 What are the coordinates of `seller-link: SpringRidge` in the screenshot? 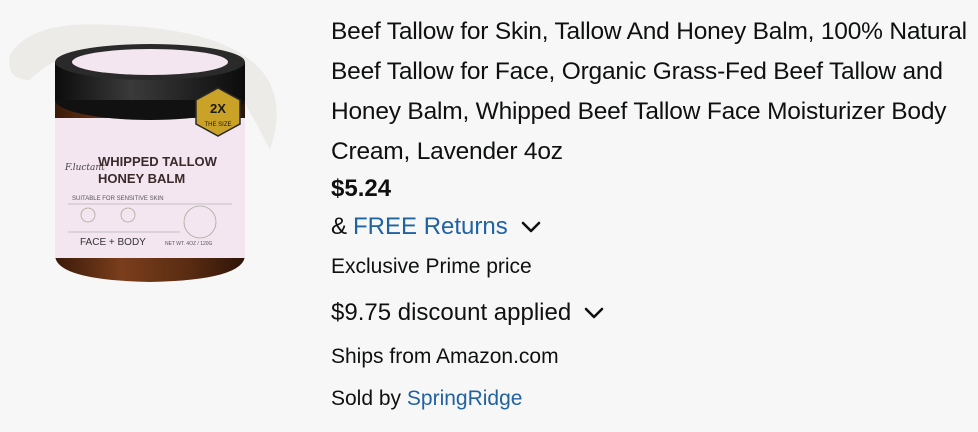 It's located at (465, 398).